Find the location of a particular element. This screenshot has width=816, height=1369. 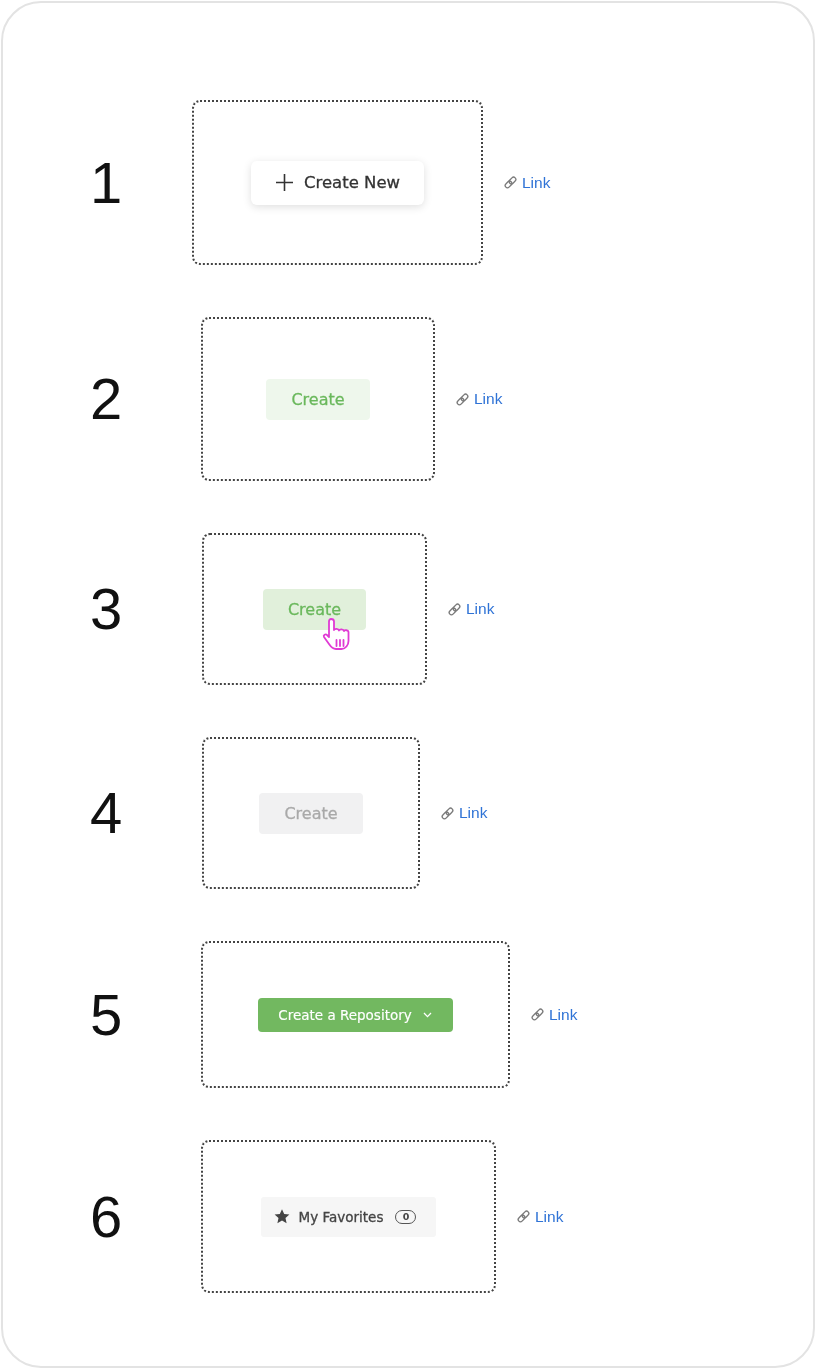

add-button: Create New is located at coordinates (337, 182).